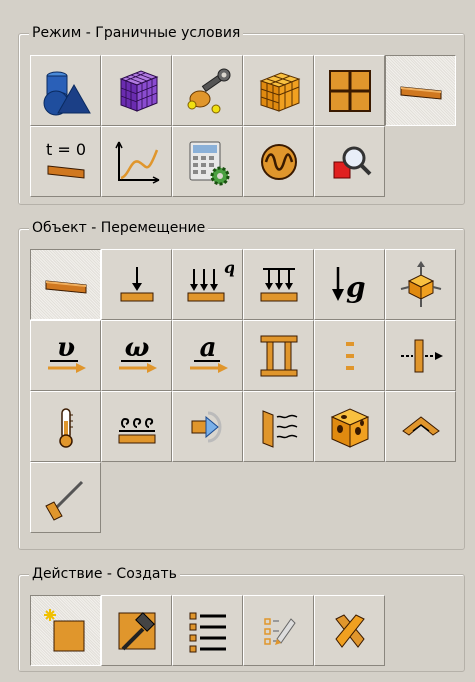 Image resolution: width=475 pixels, height=682 pixels. I want to click on angle-support-icon, so click(63, 500).